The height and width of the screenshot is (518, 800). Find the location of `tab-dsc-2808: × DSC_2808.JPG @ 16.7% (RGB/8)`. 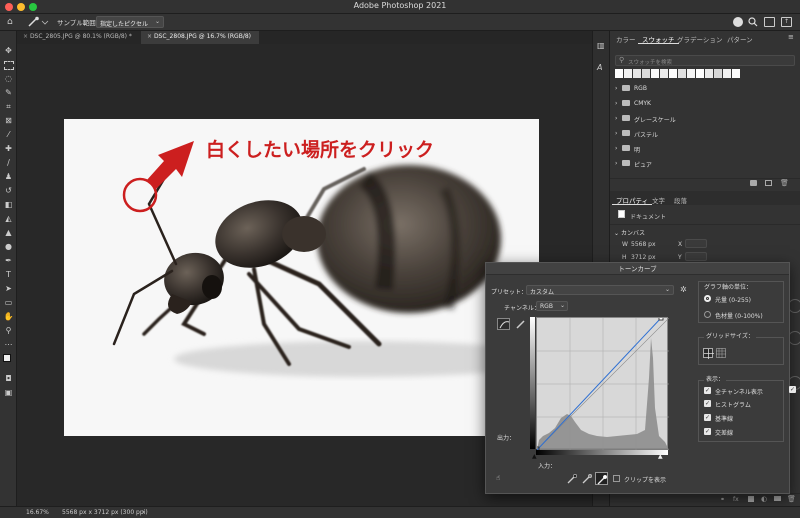

tab-dsc-2808: × DSC_2808.JPG @ 16.7% (RGB/8) is located at coordinates (200, 37).